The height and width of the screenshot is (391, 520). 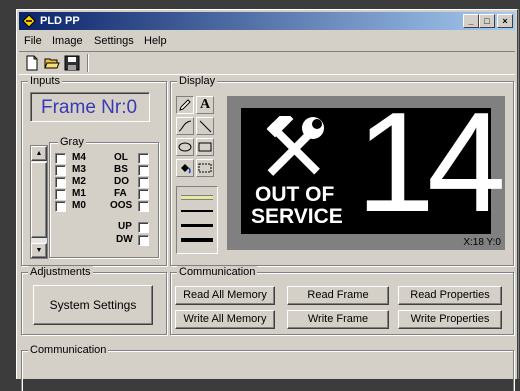 What do you see at coordinates (471, 21) in the screenshot?
I see `minimize-button: _` at bounding box center [471, 21].